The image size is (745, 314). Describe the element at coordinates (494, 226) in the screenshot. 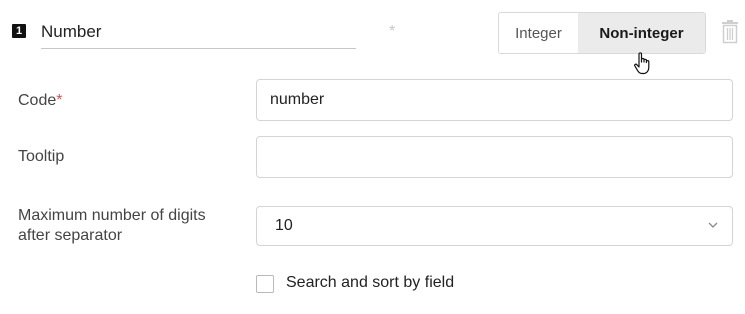

I see `max-digits-select: 10` at that location.